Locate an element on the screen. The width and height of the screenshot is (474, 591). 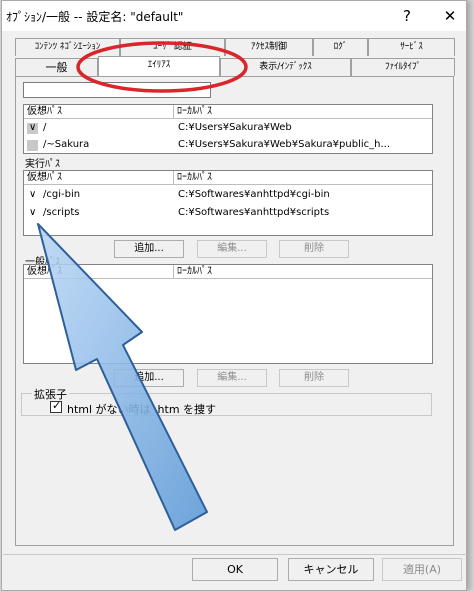
tab-content-negotiation: ｺﾝﾃﾝﾂ ﾈｺﾞｼｴｰｼｮﾝ is located at coordinates (67, 47).